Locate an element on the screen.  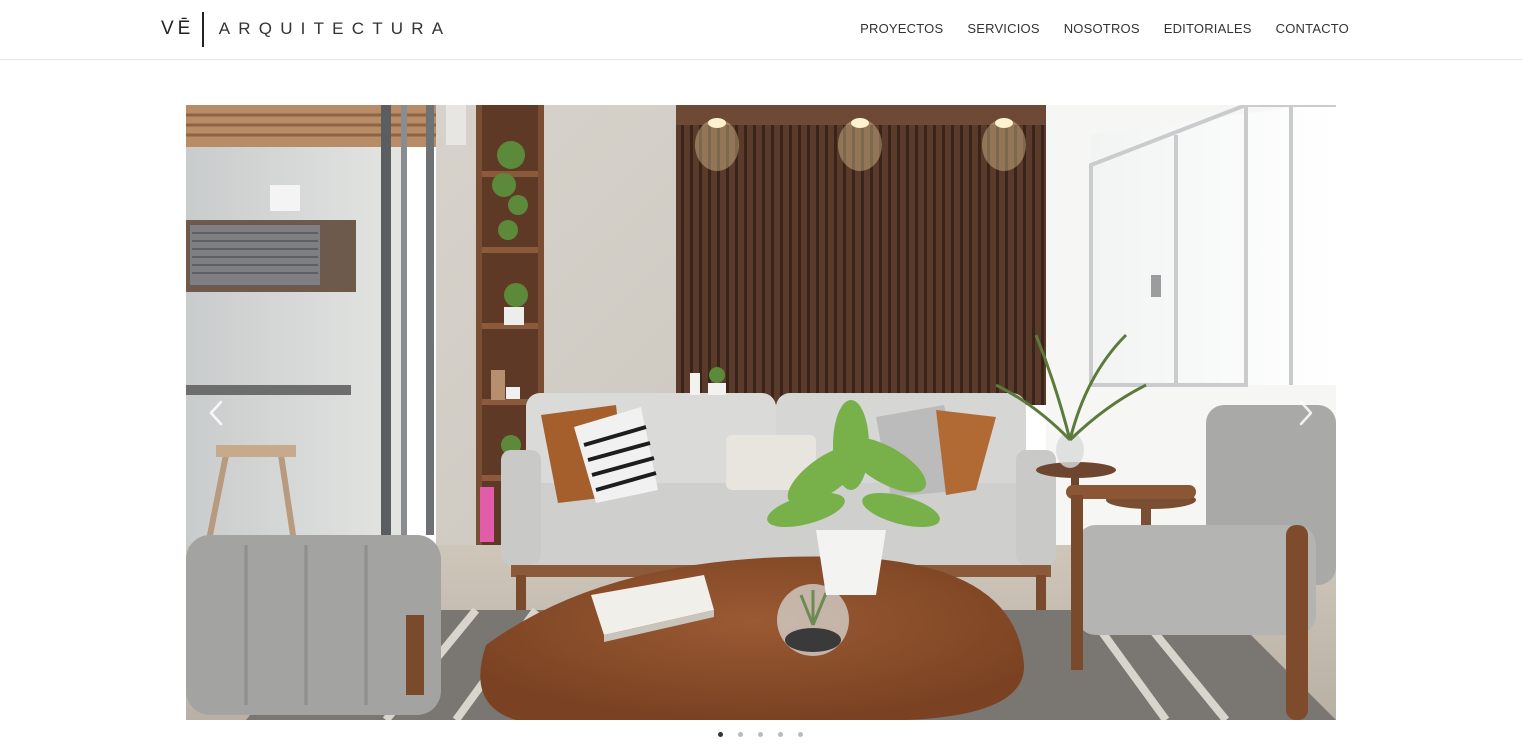
chevron-left-icon is located at coordinates (216, 413).